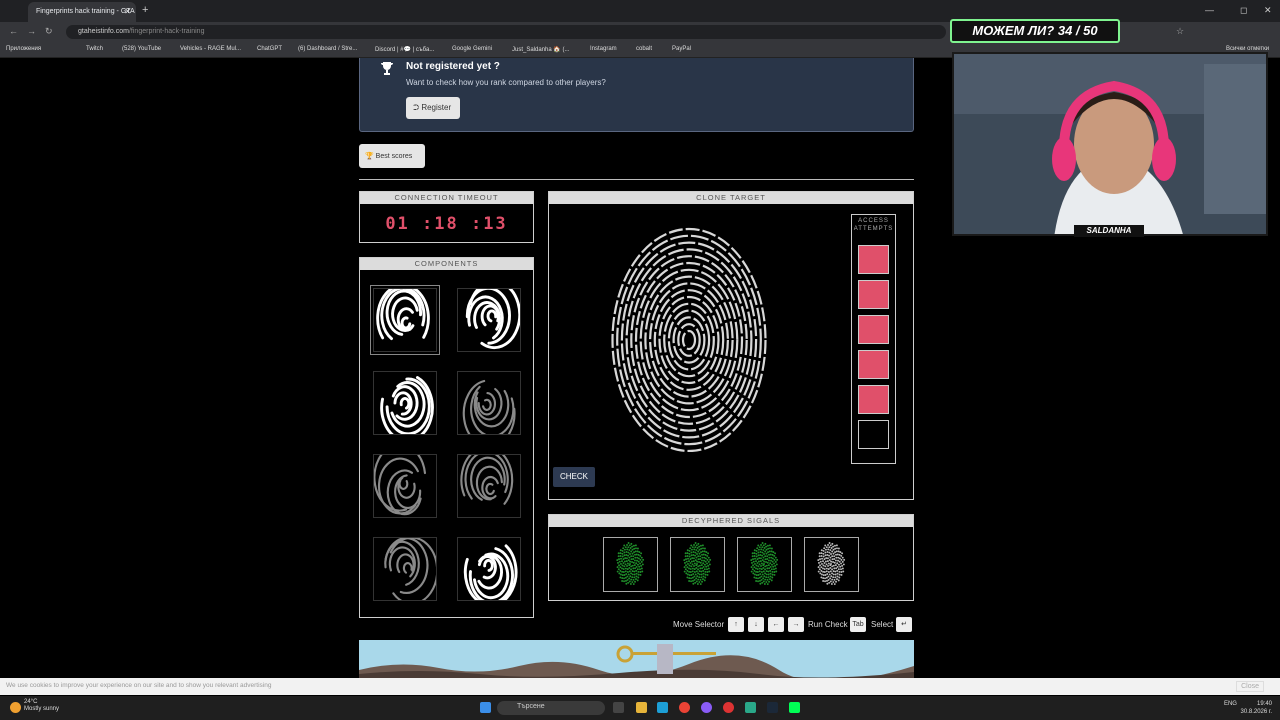  What do you see at coordinates (387, 68) in the screenshot?
I see `trophy-icon` at bounding box center [387, 68].